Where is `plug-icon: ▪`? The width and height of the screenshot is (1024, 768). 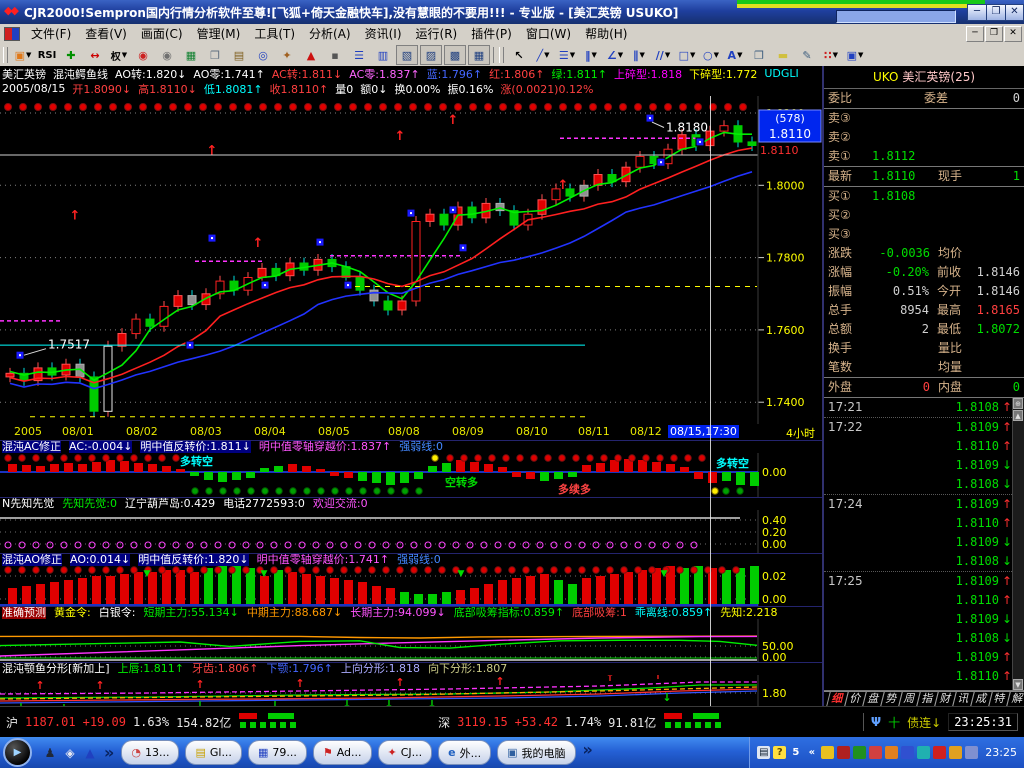
plug-icon: ▪ is located at coordinates (335, 55).